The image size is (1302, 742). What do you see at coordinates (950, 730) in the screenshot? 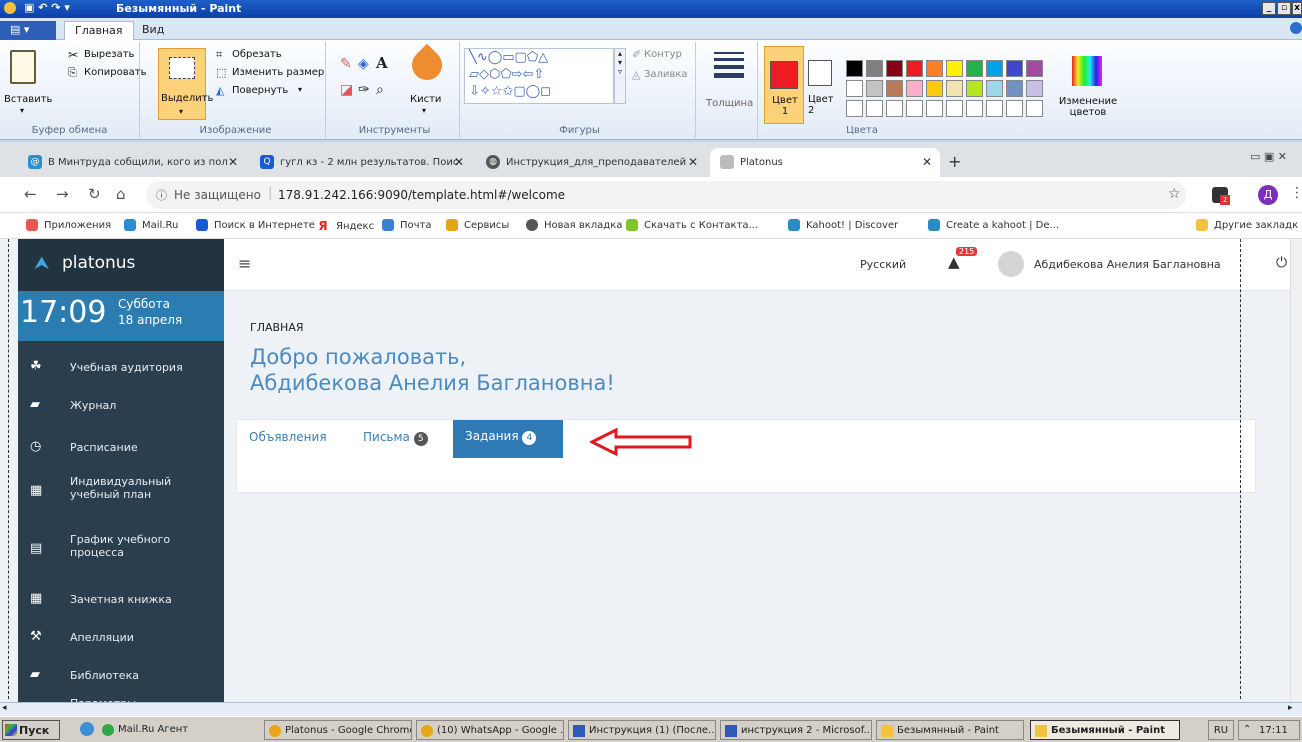
I see `taskbar-item-paint-1: Безымянный - Paint` at bounding box center [950, 730].